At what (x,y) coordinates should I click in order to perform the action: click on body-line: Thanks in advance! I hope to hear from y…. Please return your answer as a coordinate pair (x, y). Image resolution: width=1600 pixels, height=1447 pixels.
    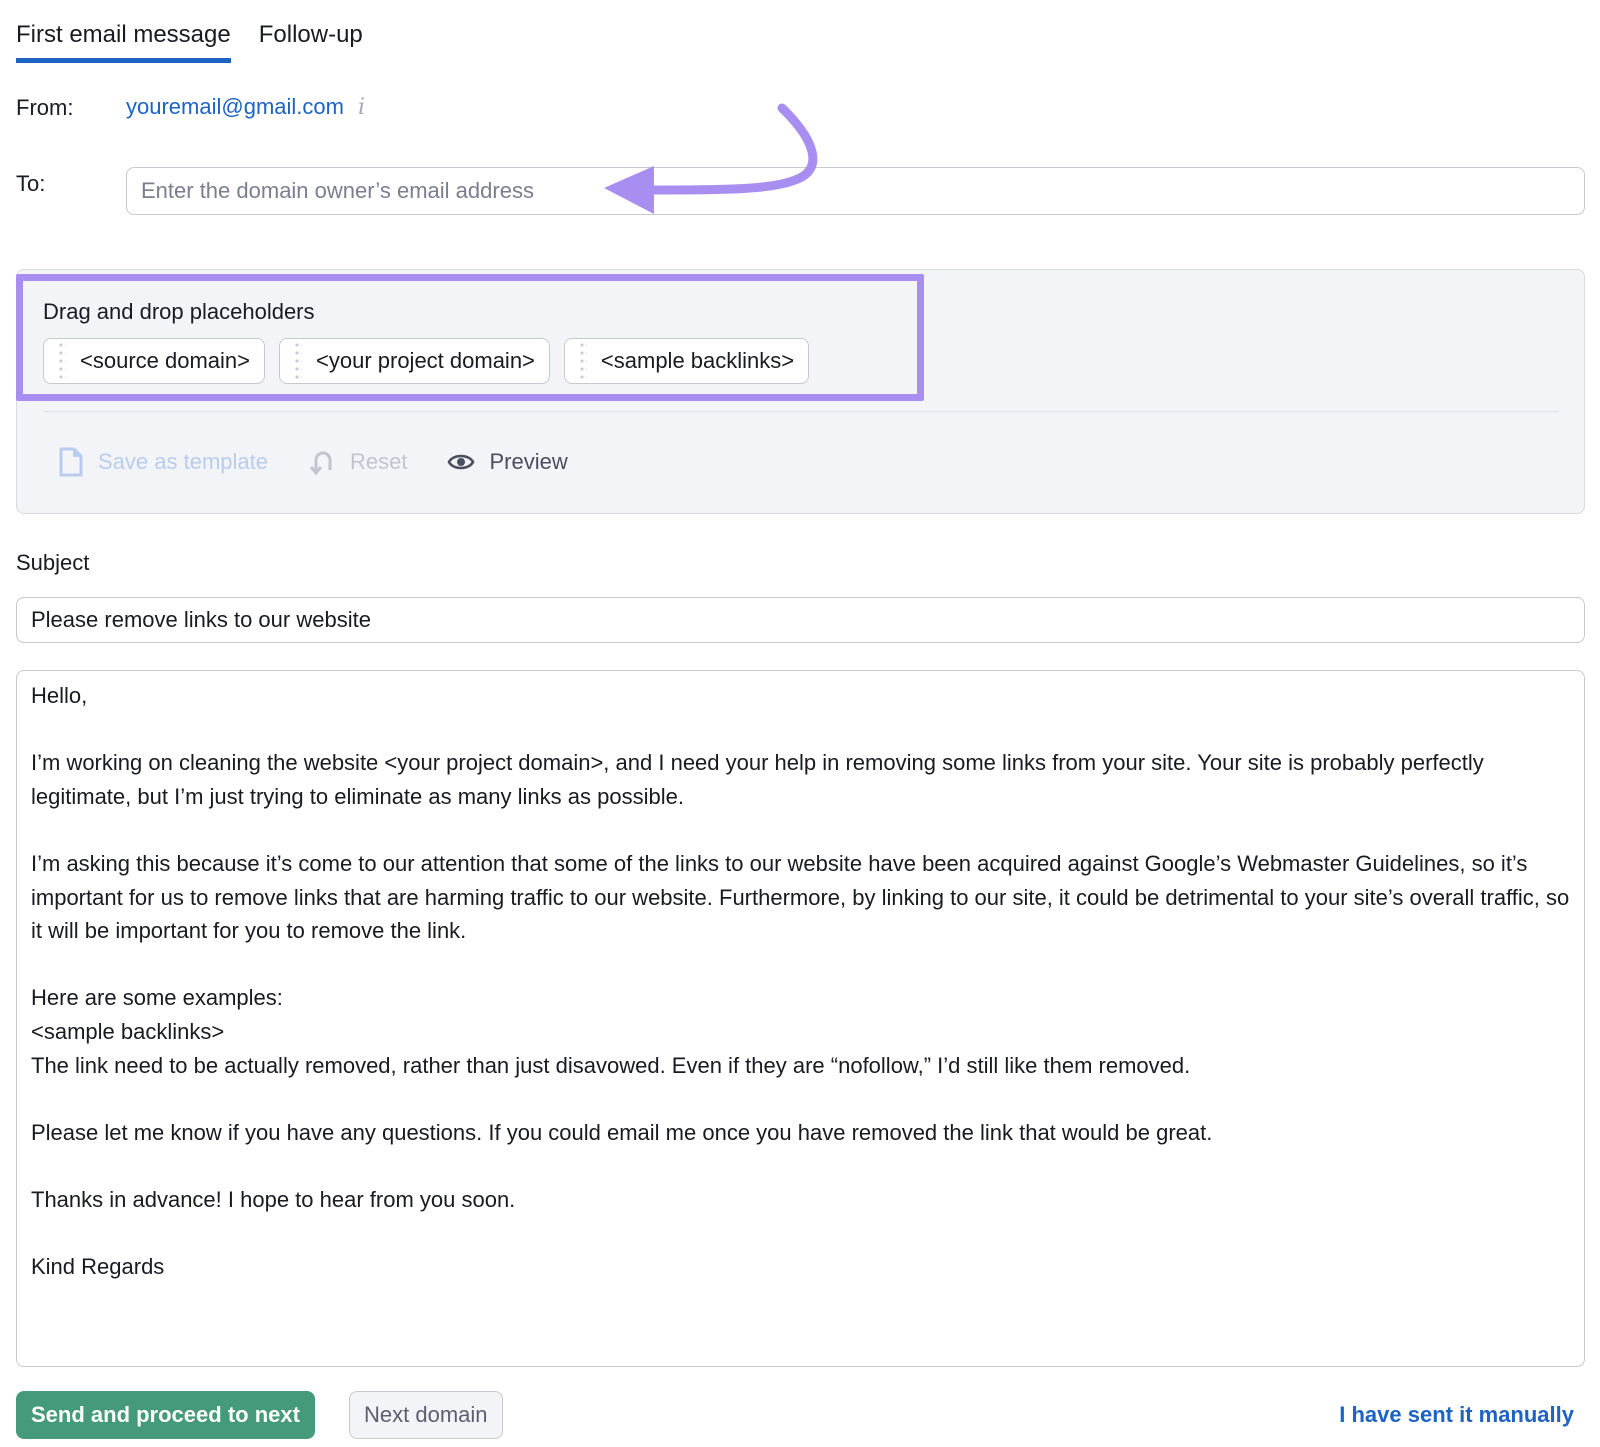
    Looking at the image, I should click on (273, 1199).